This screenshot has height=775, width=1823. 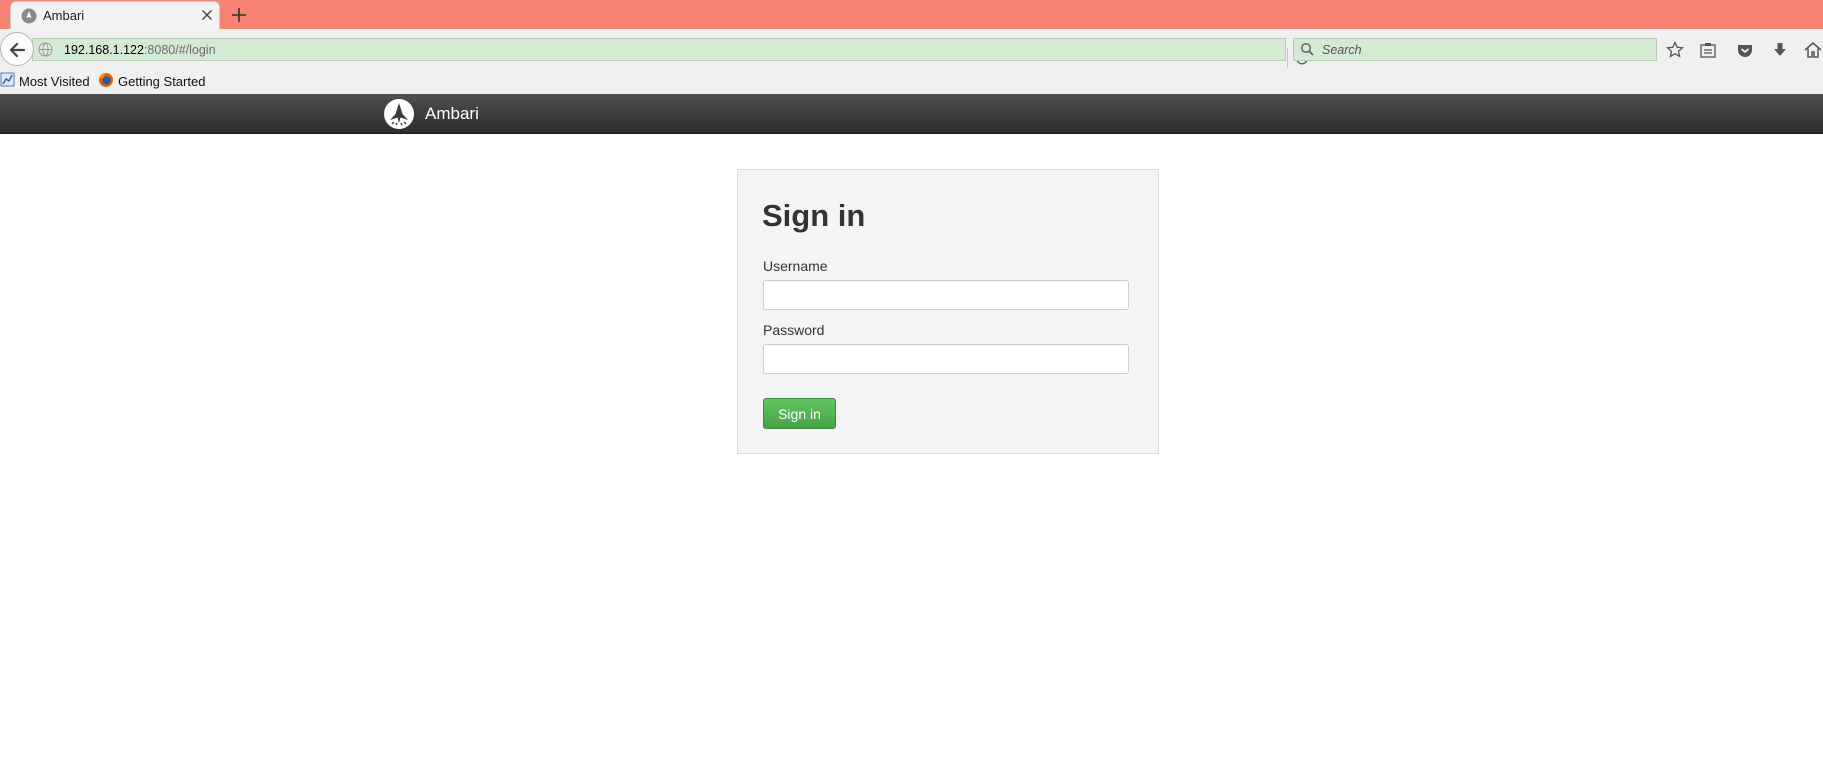 What do you see at coordinates (179, 50) in the screenshot?
I see `url-path: :8080/#/login` at bounding box center [179, 50].